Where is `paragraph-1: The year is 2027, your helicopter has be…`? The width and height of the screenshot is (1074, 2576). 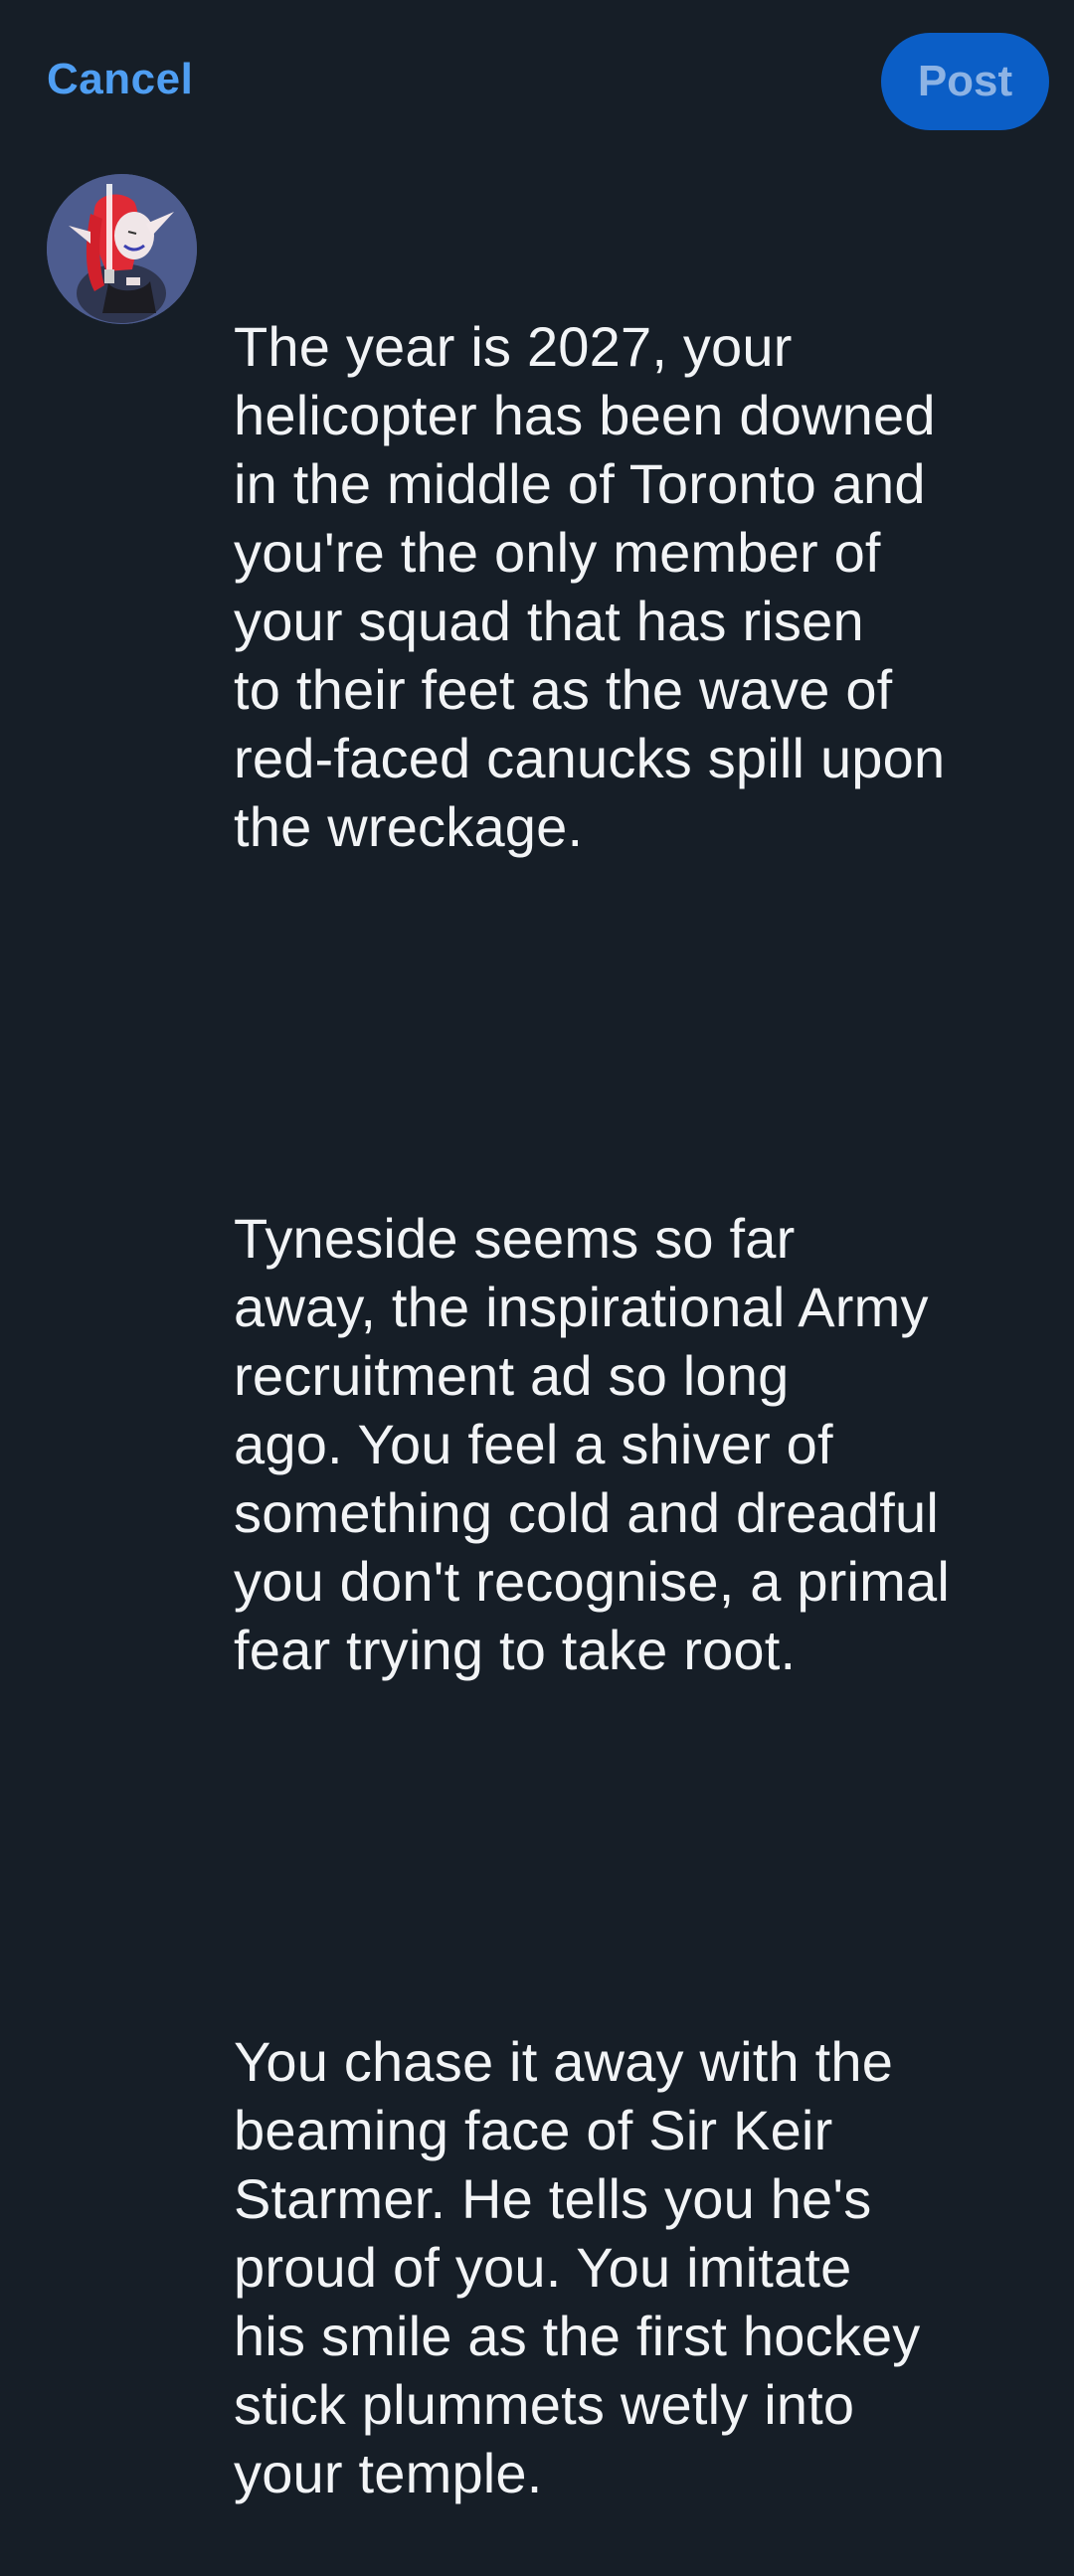
paragraph-1: The year is 2027, your helicopter has be… is located at coordinates (590, 586).